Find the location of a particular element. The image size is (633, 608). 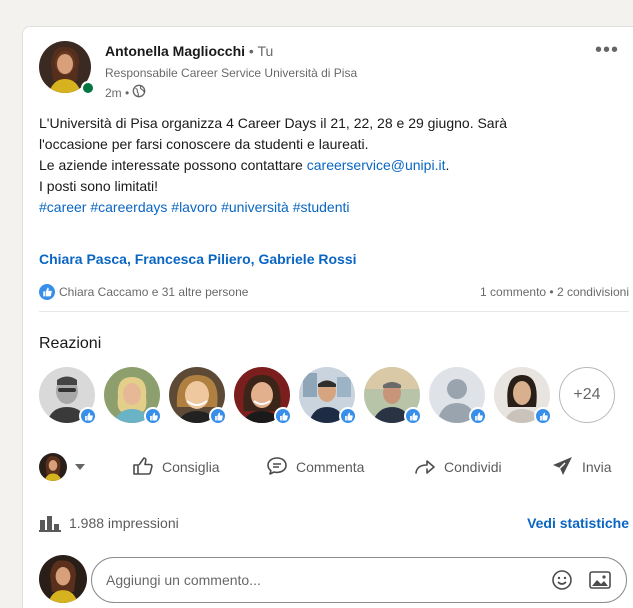

more-options-icon: ••• is located at coordinates (607, 50).